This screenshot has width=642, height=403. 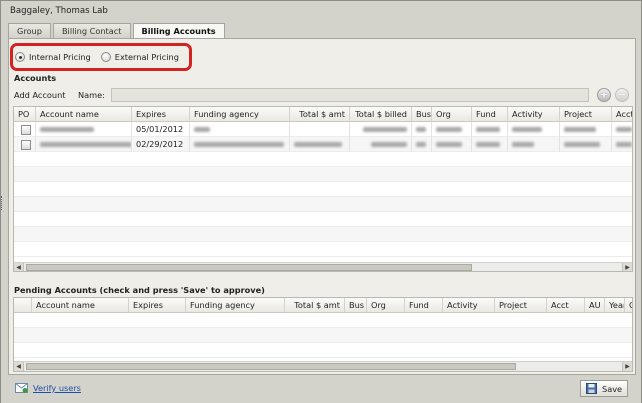 I want to click on pending-horizontal-scrollbar: ◀ ▶, so click(x=323, y=366).